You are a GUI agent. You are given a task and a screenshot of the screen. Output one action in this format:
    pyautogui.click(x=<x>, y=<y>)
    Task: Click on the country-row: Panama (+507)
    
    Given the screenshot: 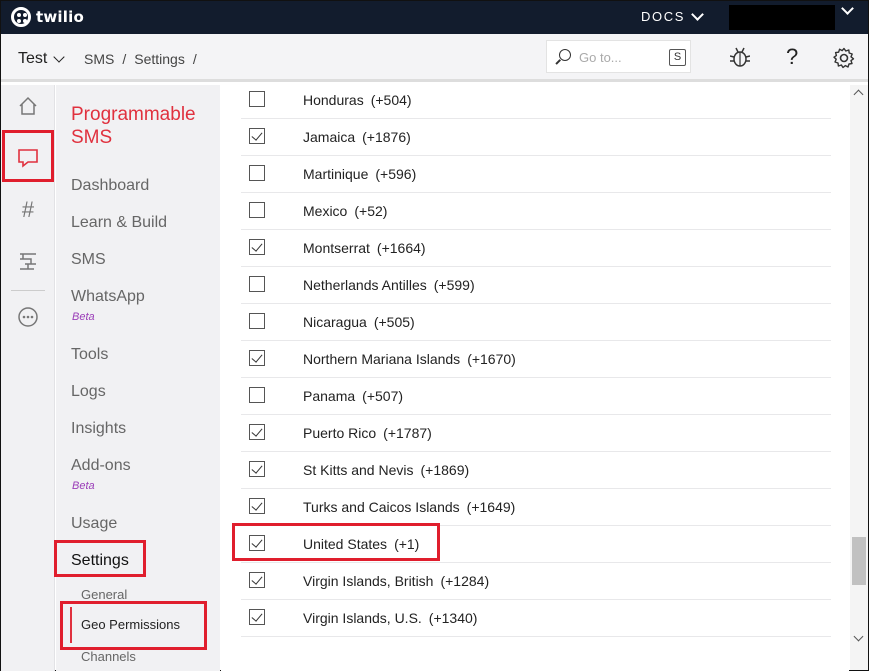 What is the action you would take?
    pyautogui.click(x=536, y=396)
    